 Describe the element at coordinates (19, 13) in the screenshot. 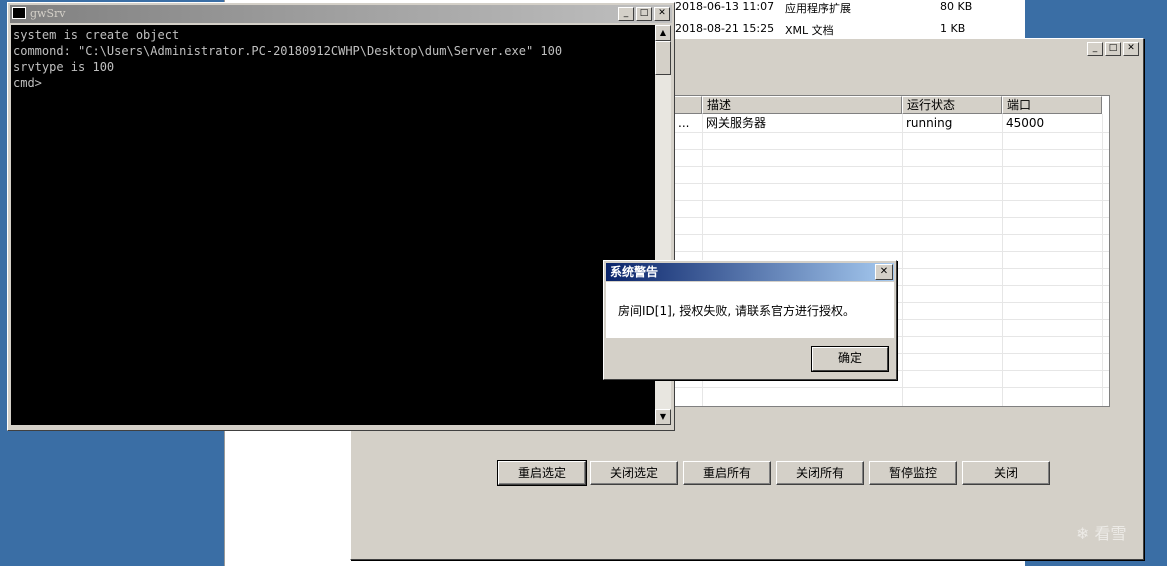

I see `console-icon` at that location.